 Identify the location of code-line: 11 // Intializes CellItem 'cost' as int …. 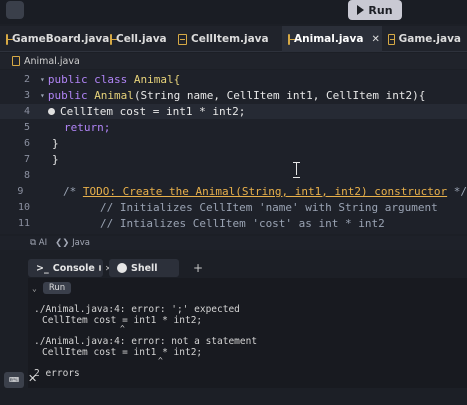
(201, 223).